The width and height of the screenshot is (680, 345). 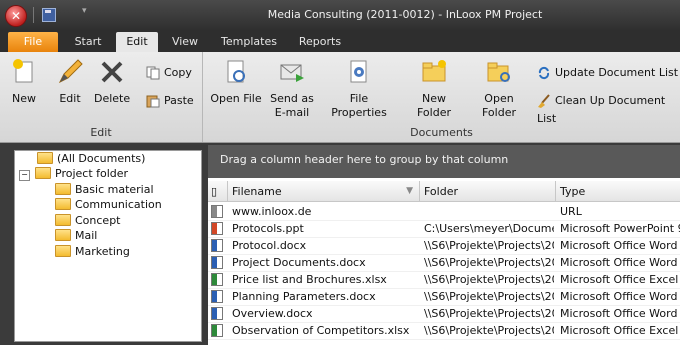 I want to click on tab-edit: Edit, so click(x=137, y=42).